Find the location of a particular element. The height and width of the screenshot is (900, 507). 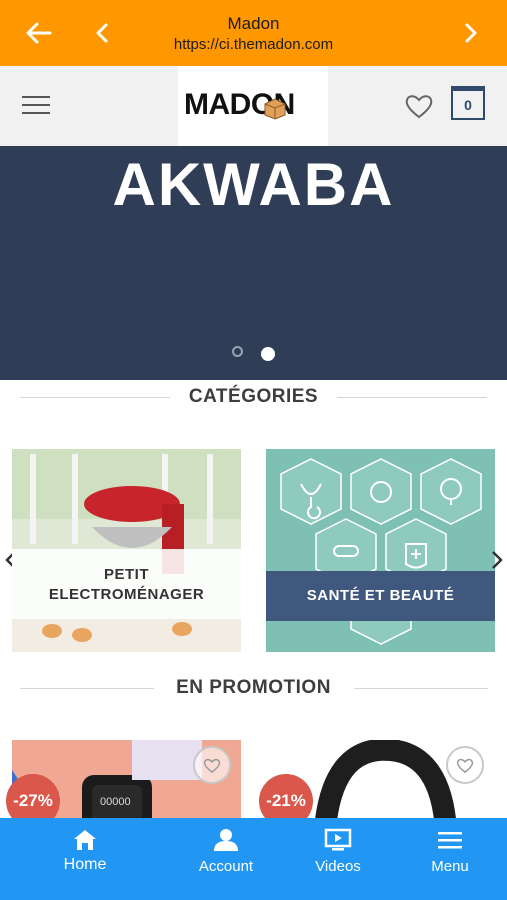

tab-account: Account is located at coordinates (226, 859).